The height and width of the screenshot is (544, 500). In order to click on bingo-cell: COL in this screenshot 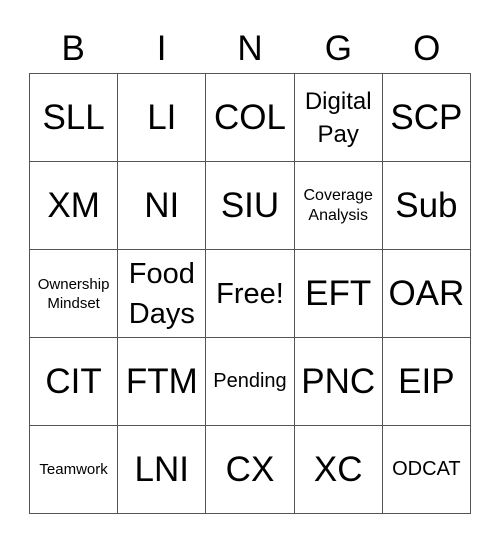, I will do `click(250, 118)`.